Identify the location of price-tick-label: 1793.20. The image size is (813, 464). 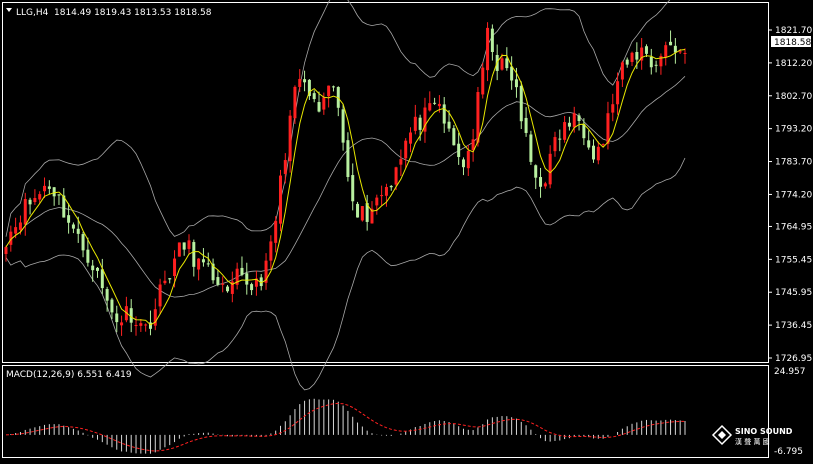
(793, 130).